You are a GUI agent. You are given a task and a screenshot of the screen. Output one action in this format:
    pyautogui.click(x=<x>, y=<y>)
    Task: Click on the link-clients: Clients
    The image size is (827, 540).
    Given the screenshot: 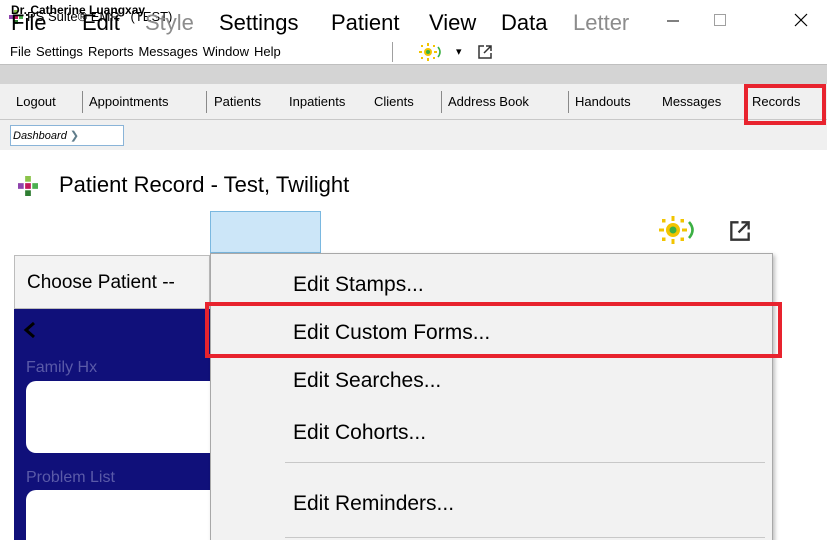 What is the action you would take?
    pyautogui.click(x=394, y=102)
    